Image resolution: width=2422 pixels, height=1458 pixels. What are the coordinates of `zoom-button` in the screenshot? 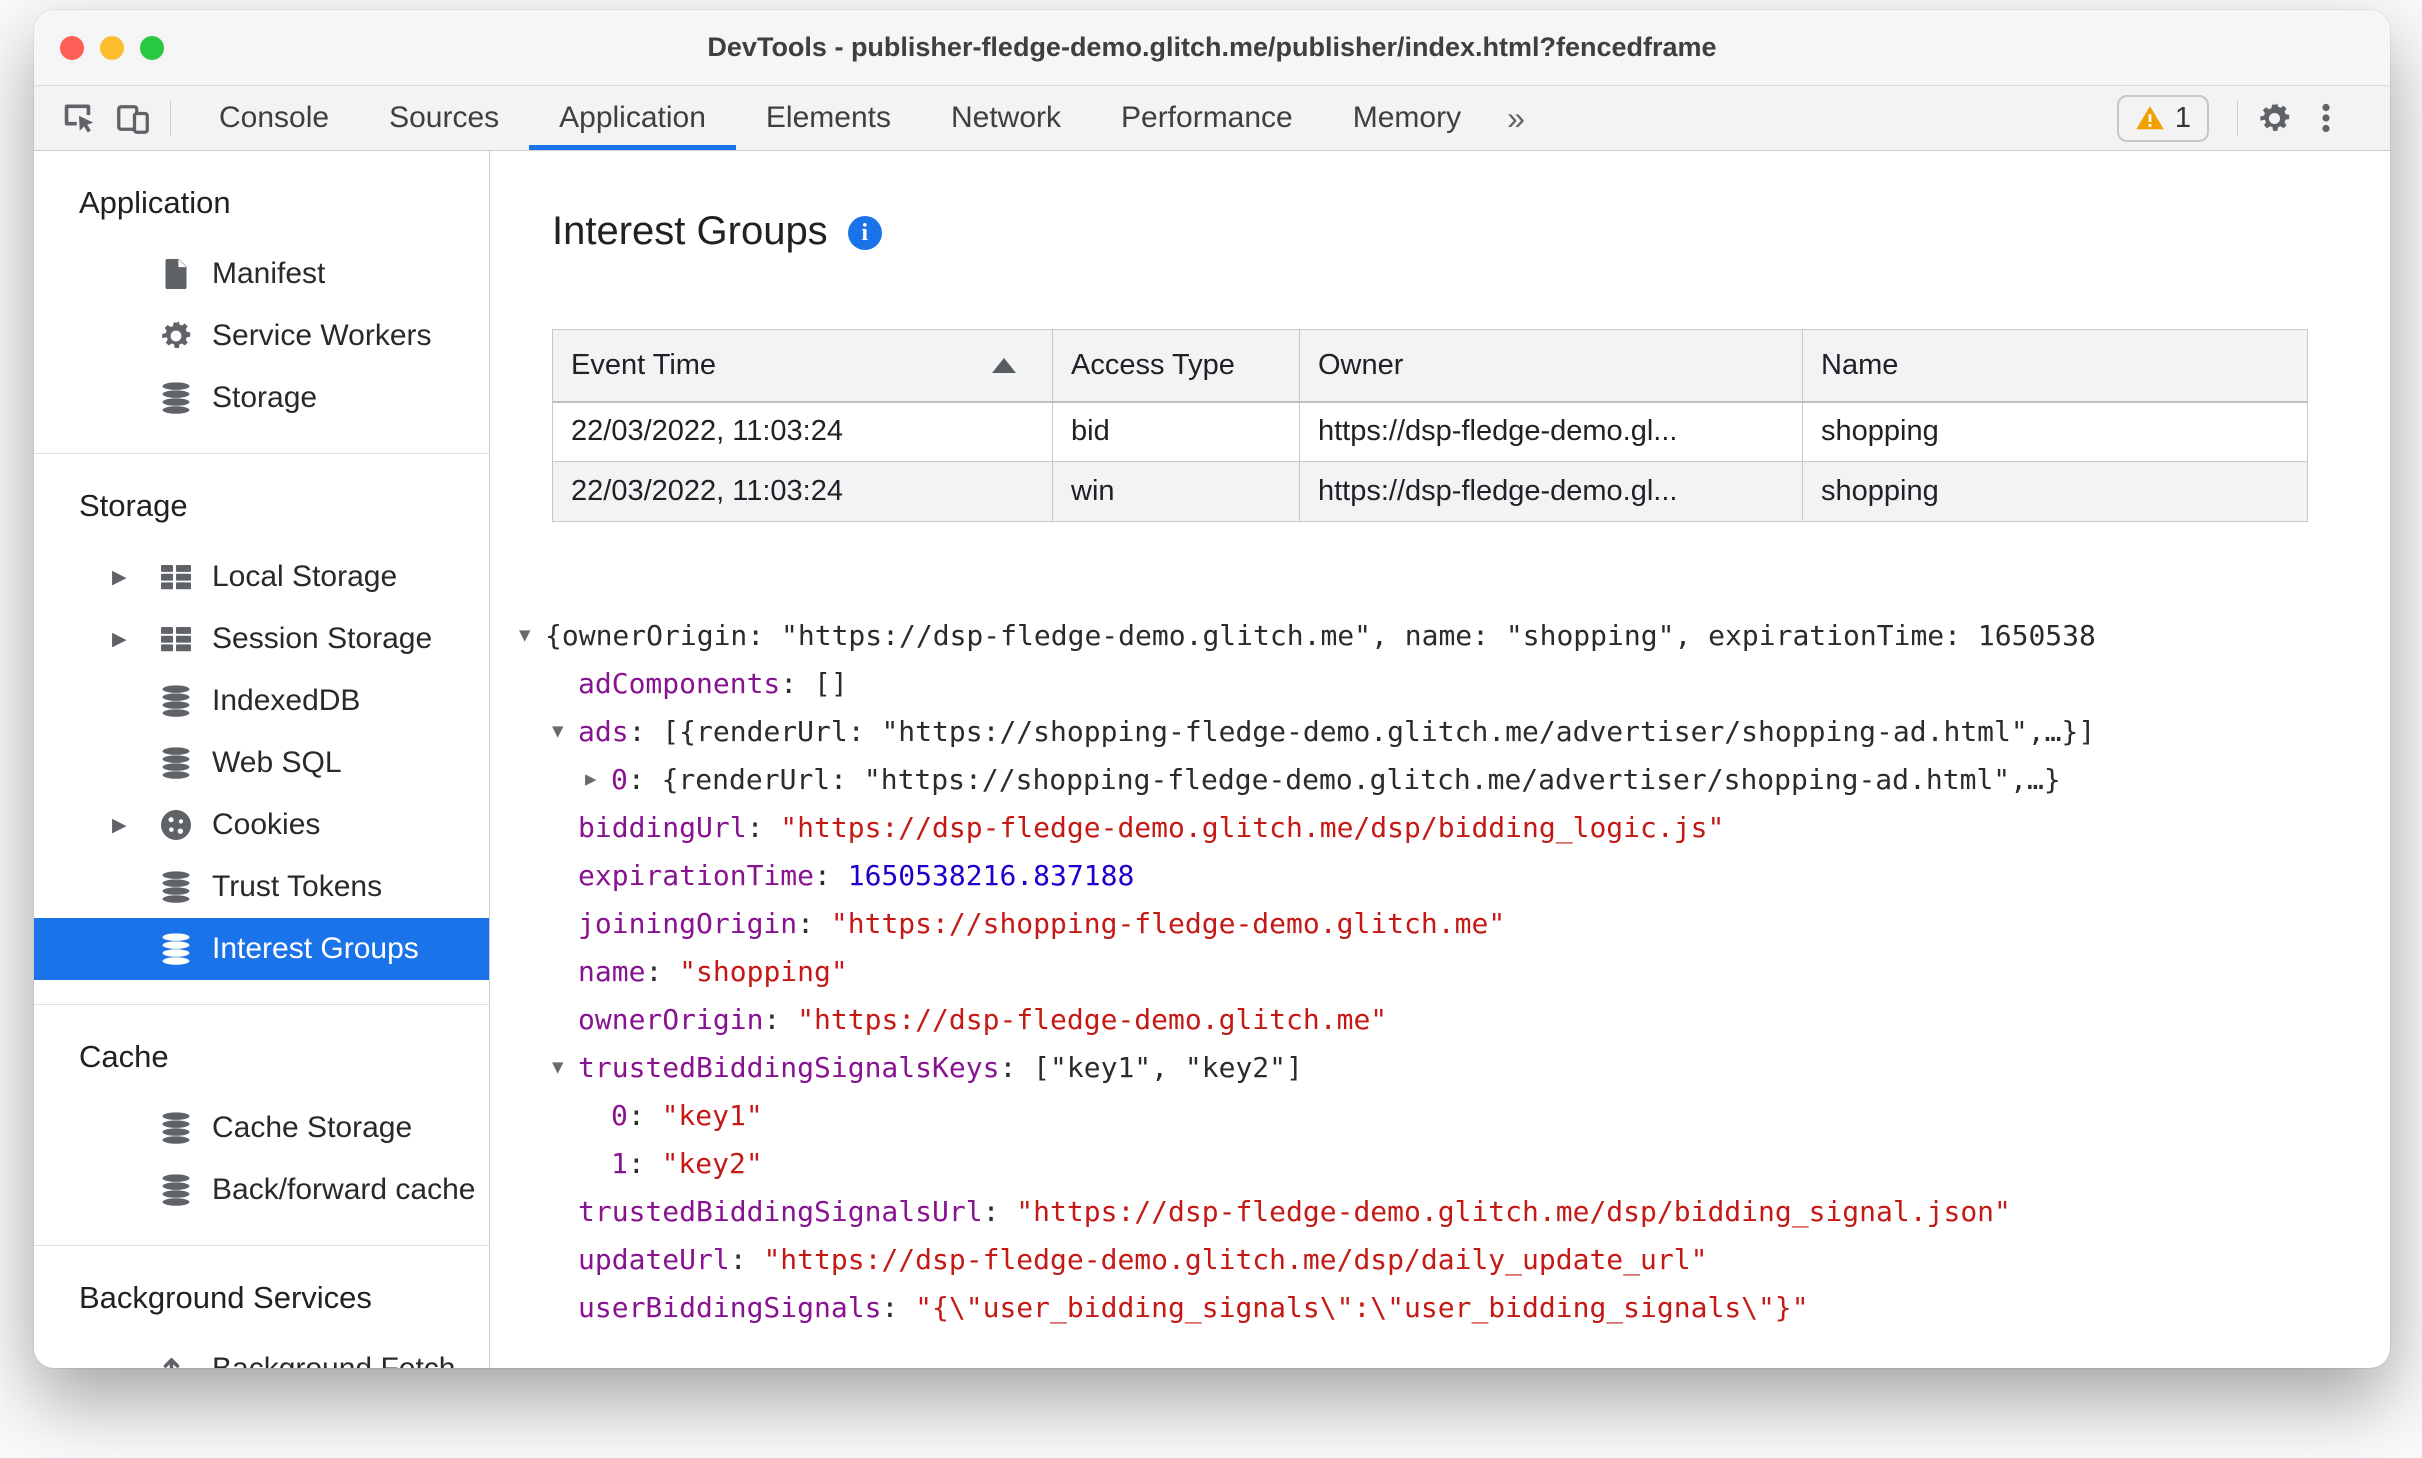 It's located at (152, 47).